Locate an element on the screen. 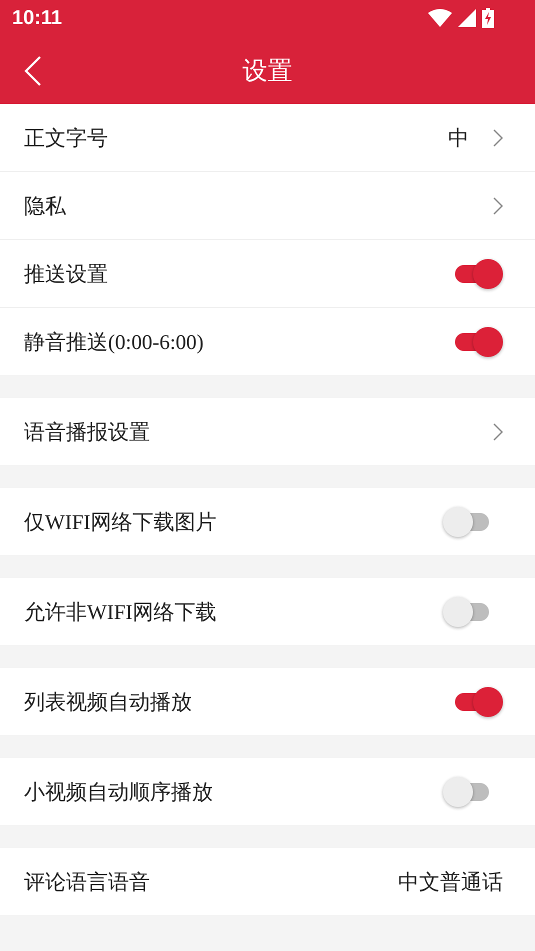 The height and width of the screenshot is (951, 535). setting-label: 静音推送(0:00-6:00) is located at coordinates (114, 342).